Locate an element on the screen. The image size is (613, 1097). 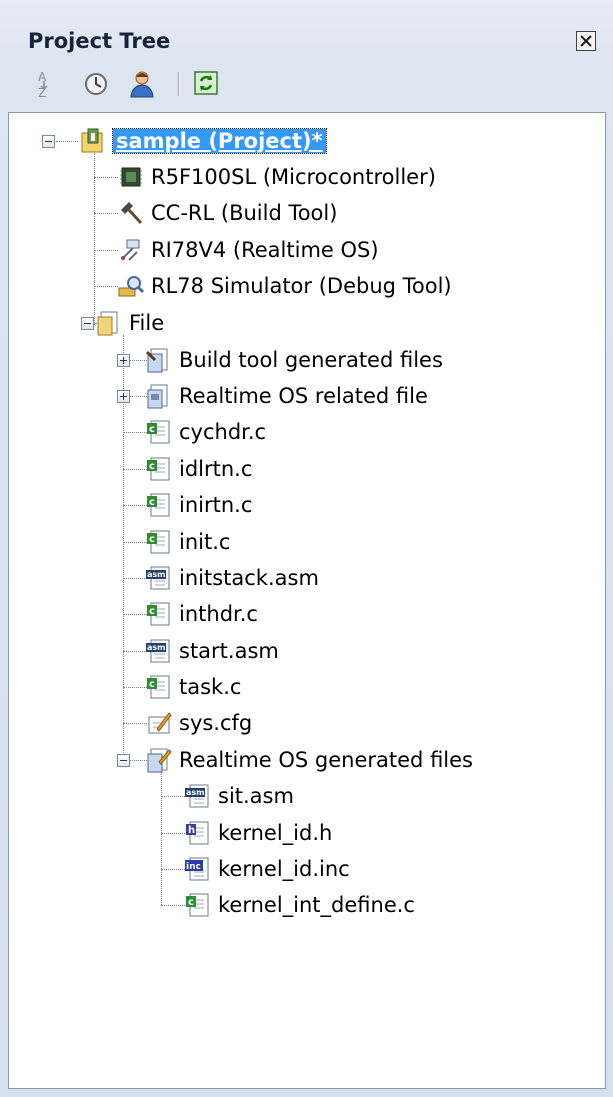
svg-text: h is located at coordinates (191, 830).